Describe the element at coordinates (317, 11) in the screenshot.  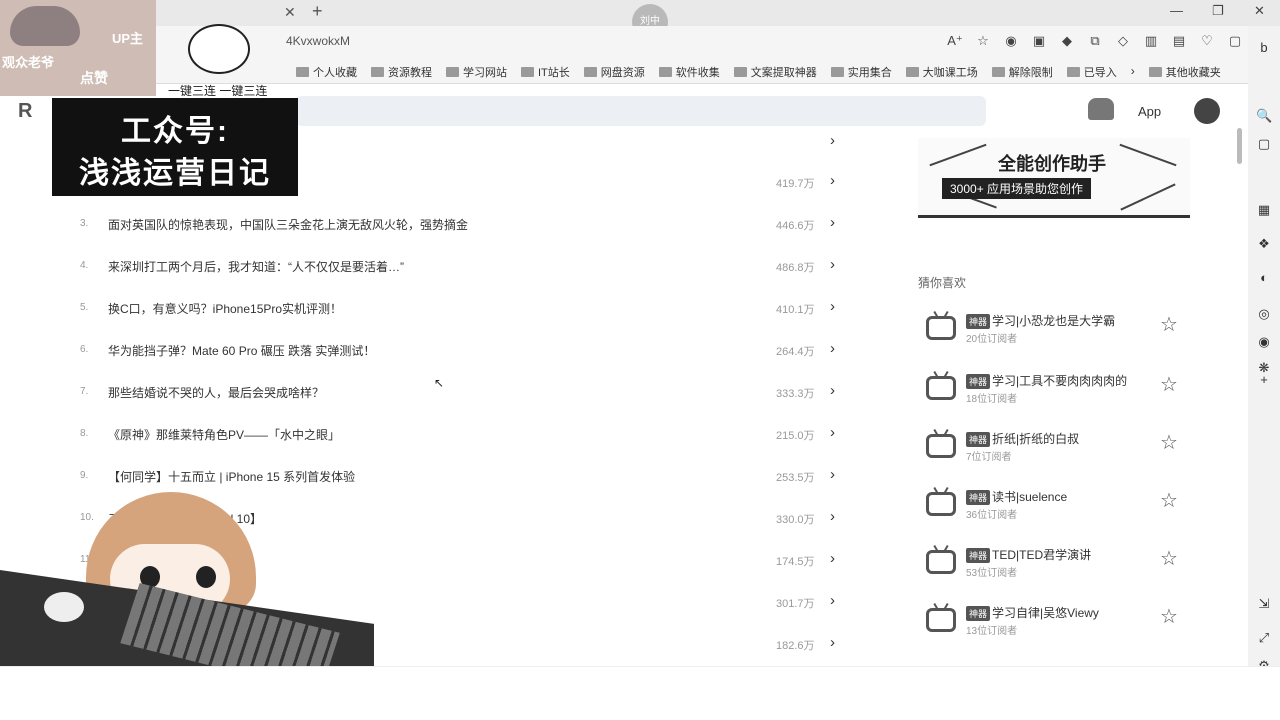
I see `new-tab-button: +` at that location.